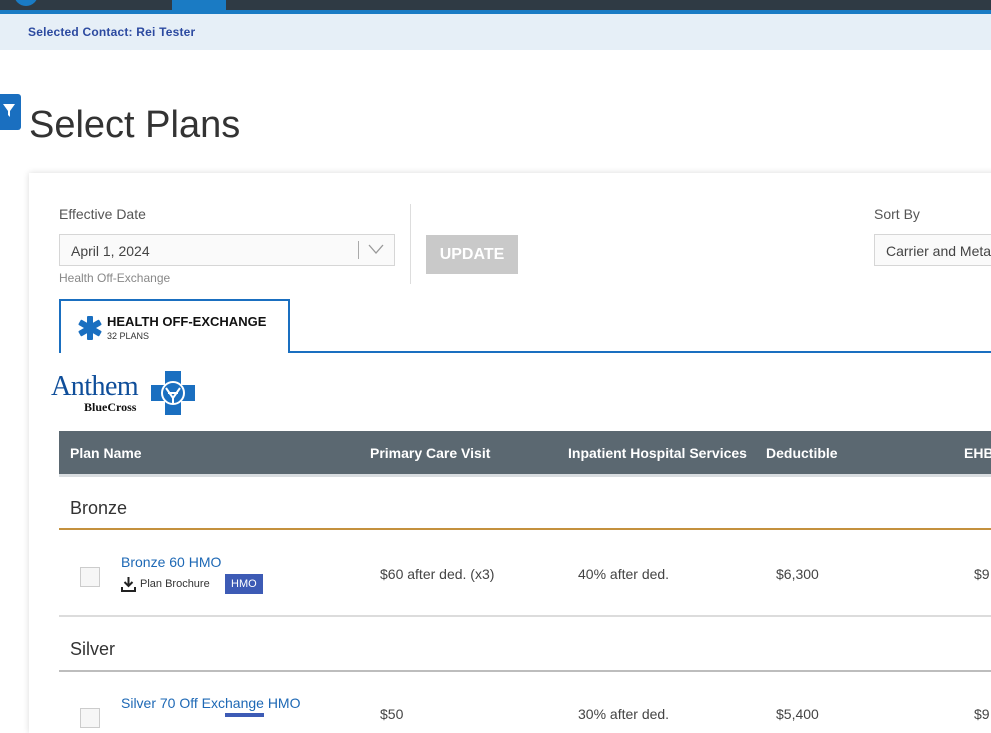 The height and width of the screenshot is (733, 991). Describe the element at coordinates (525, 529) in the screenshot. I see `bronze-rule` at that location.